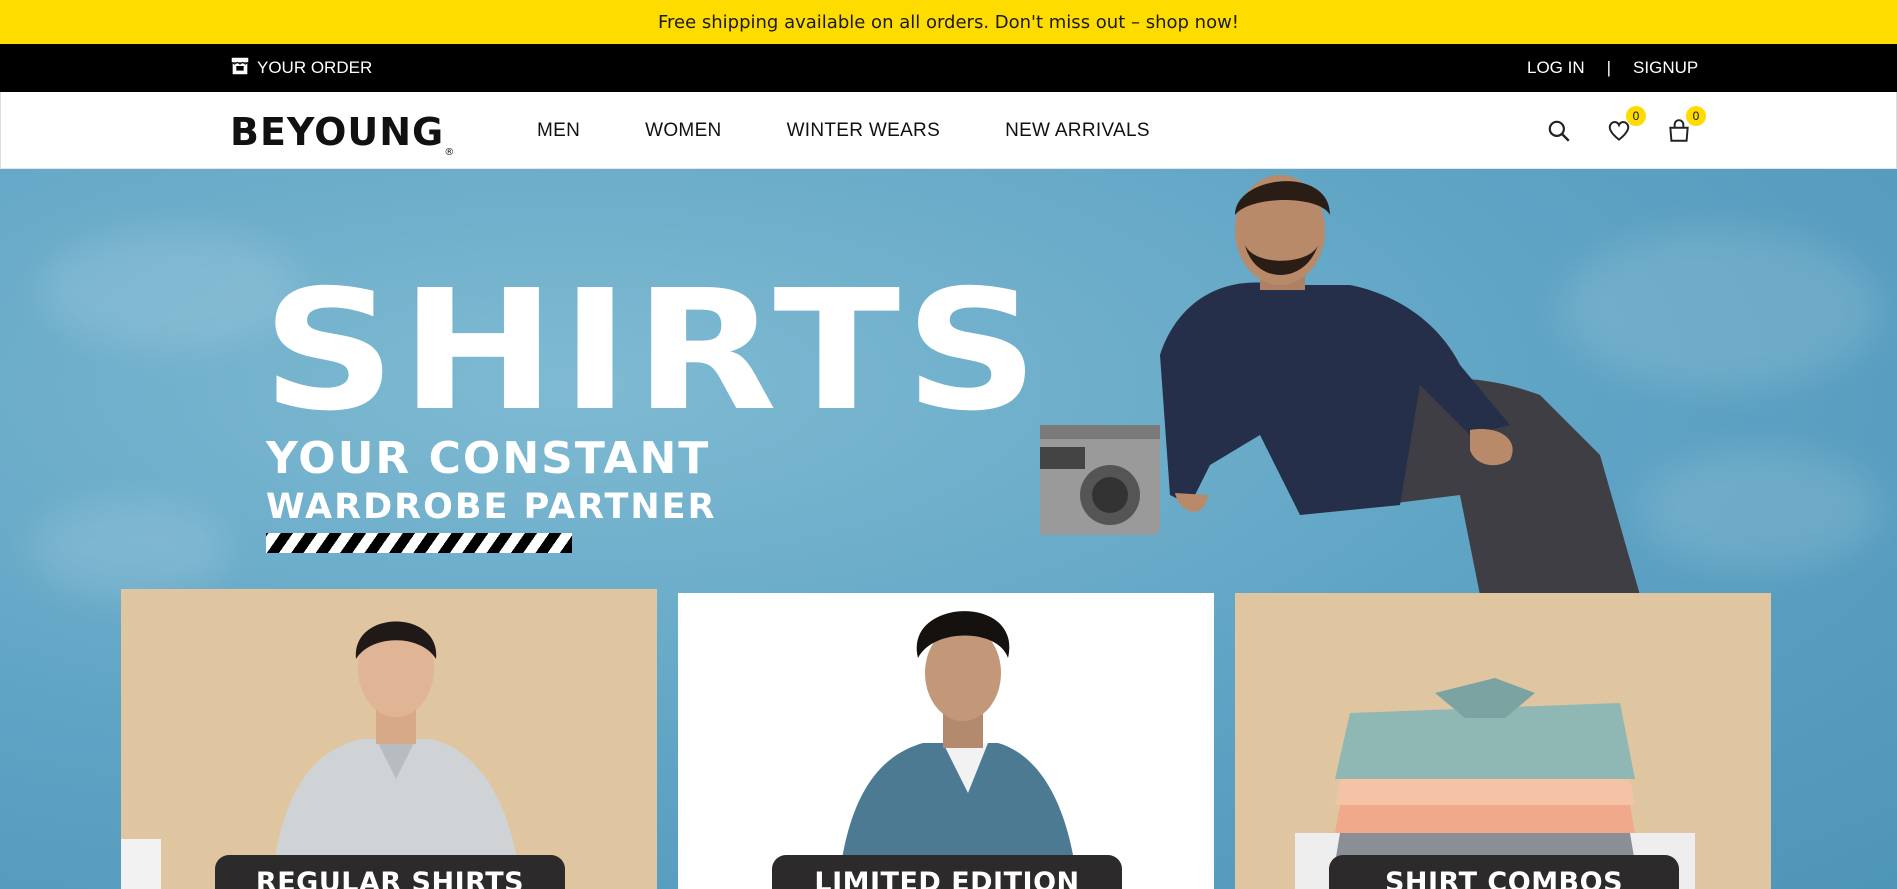 The height and width of the screenshot is (889, 1897). What do you see at coordinates (240, 68) in the screenshot?
I see `store-icon` at bounding box center [240, 68].